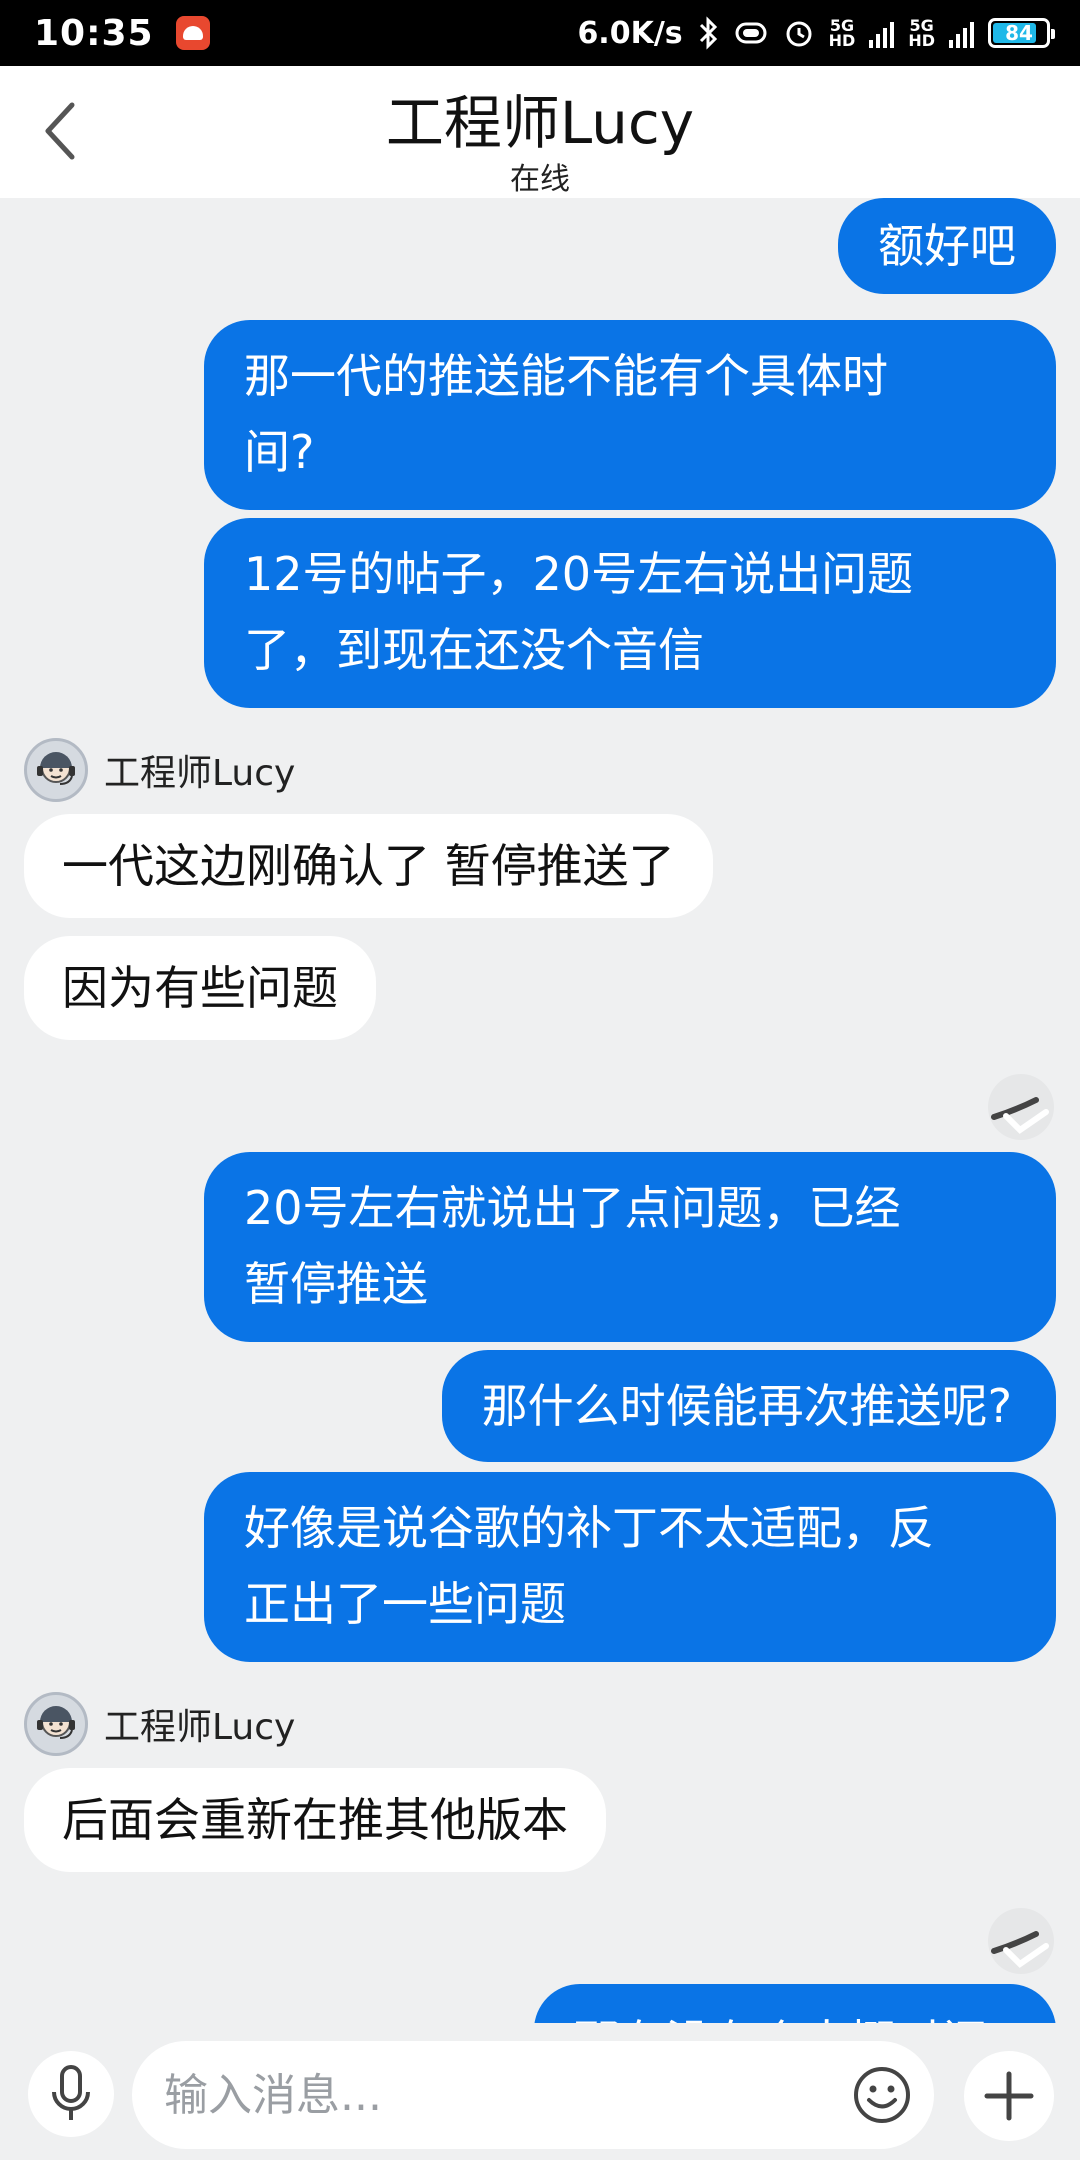  Describe the element at coordinates (94, 33) in the screenshot. I see `status-time: 10:35` at that location.